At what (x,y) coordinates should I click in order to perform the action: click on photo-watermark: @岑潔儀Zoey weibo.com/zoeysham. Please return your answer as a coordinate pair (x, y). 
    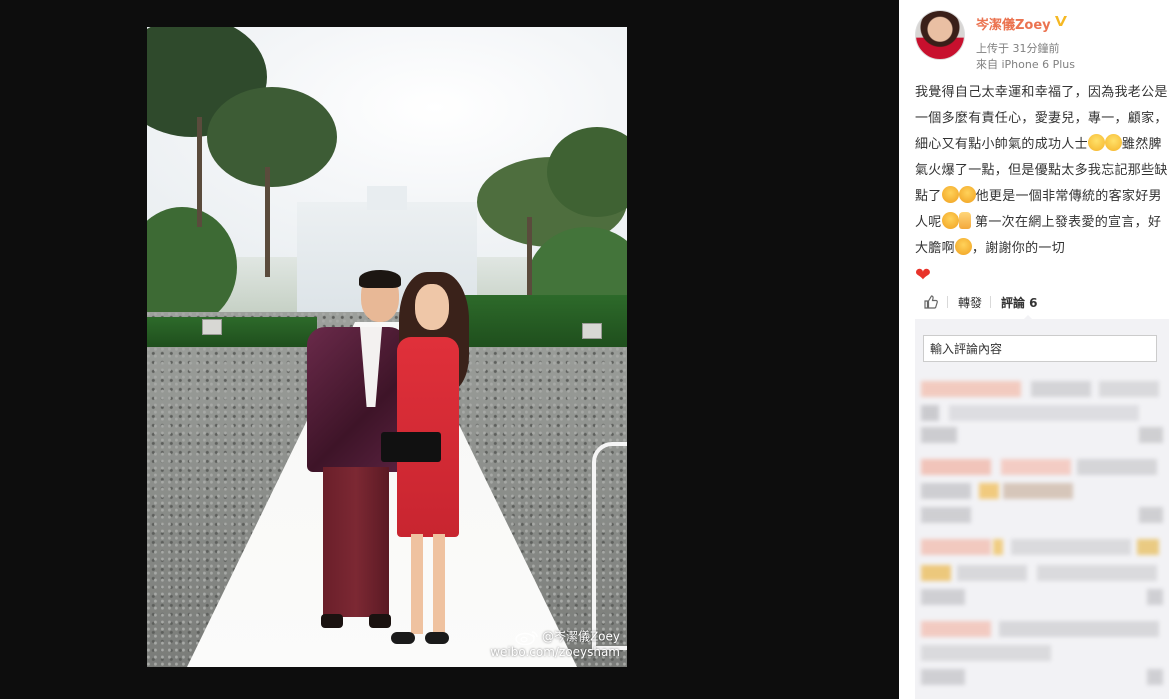
    Looking at the image, I should click on (555, 644).